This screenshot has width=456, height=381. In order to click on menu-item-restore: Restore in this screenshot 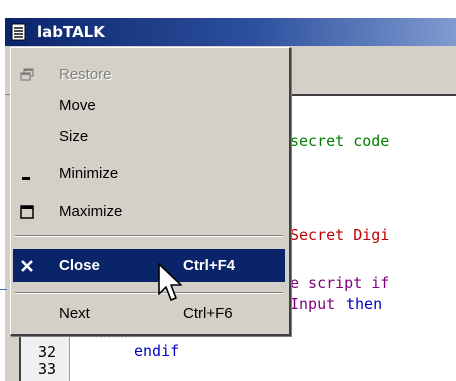, I will do `click(149, 75)`.